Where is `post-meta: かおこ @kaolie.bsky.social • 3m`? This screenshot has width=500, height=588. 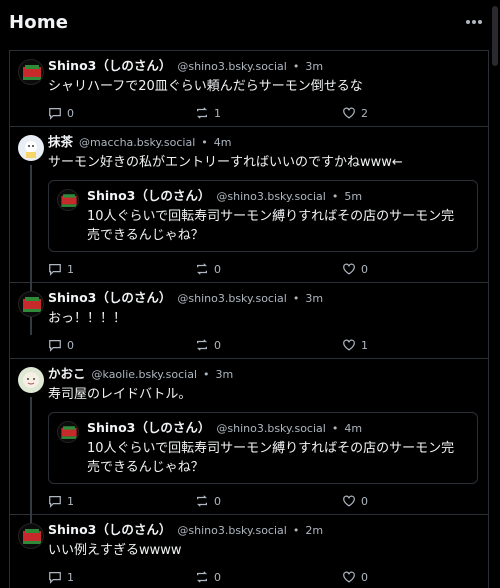 post-meta: かおこ @kaolie.bsky.social • 3m is located at coordinates (263, 374).